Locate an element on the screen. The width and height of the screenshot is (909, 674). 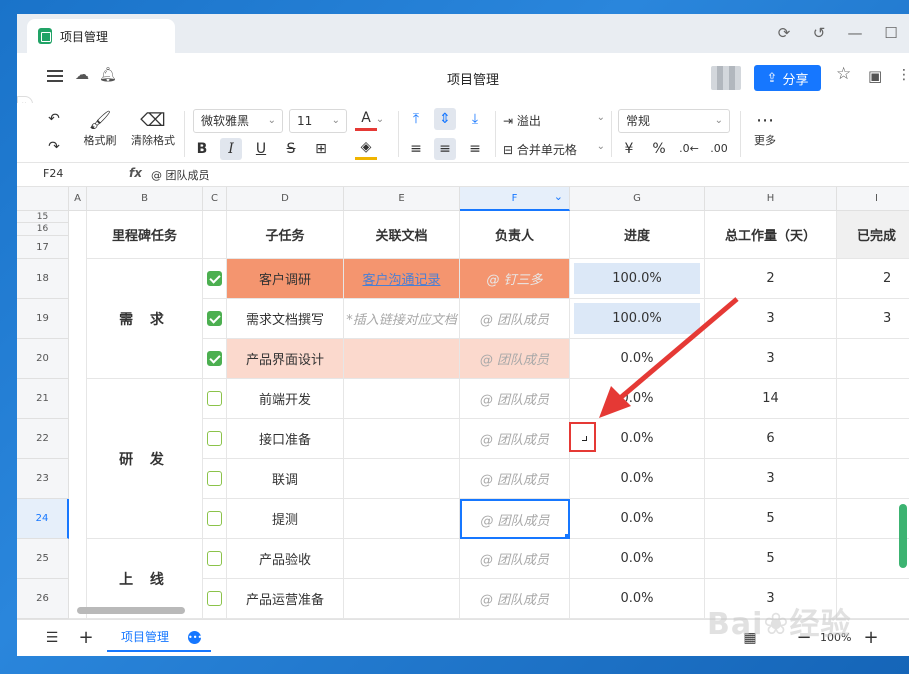
doc-cell: *插入链接对应文档 is located at coordinates (402, 319).